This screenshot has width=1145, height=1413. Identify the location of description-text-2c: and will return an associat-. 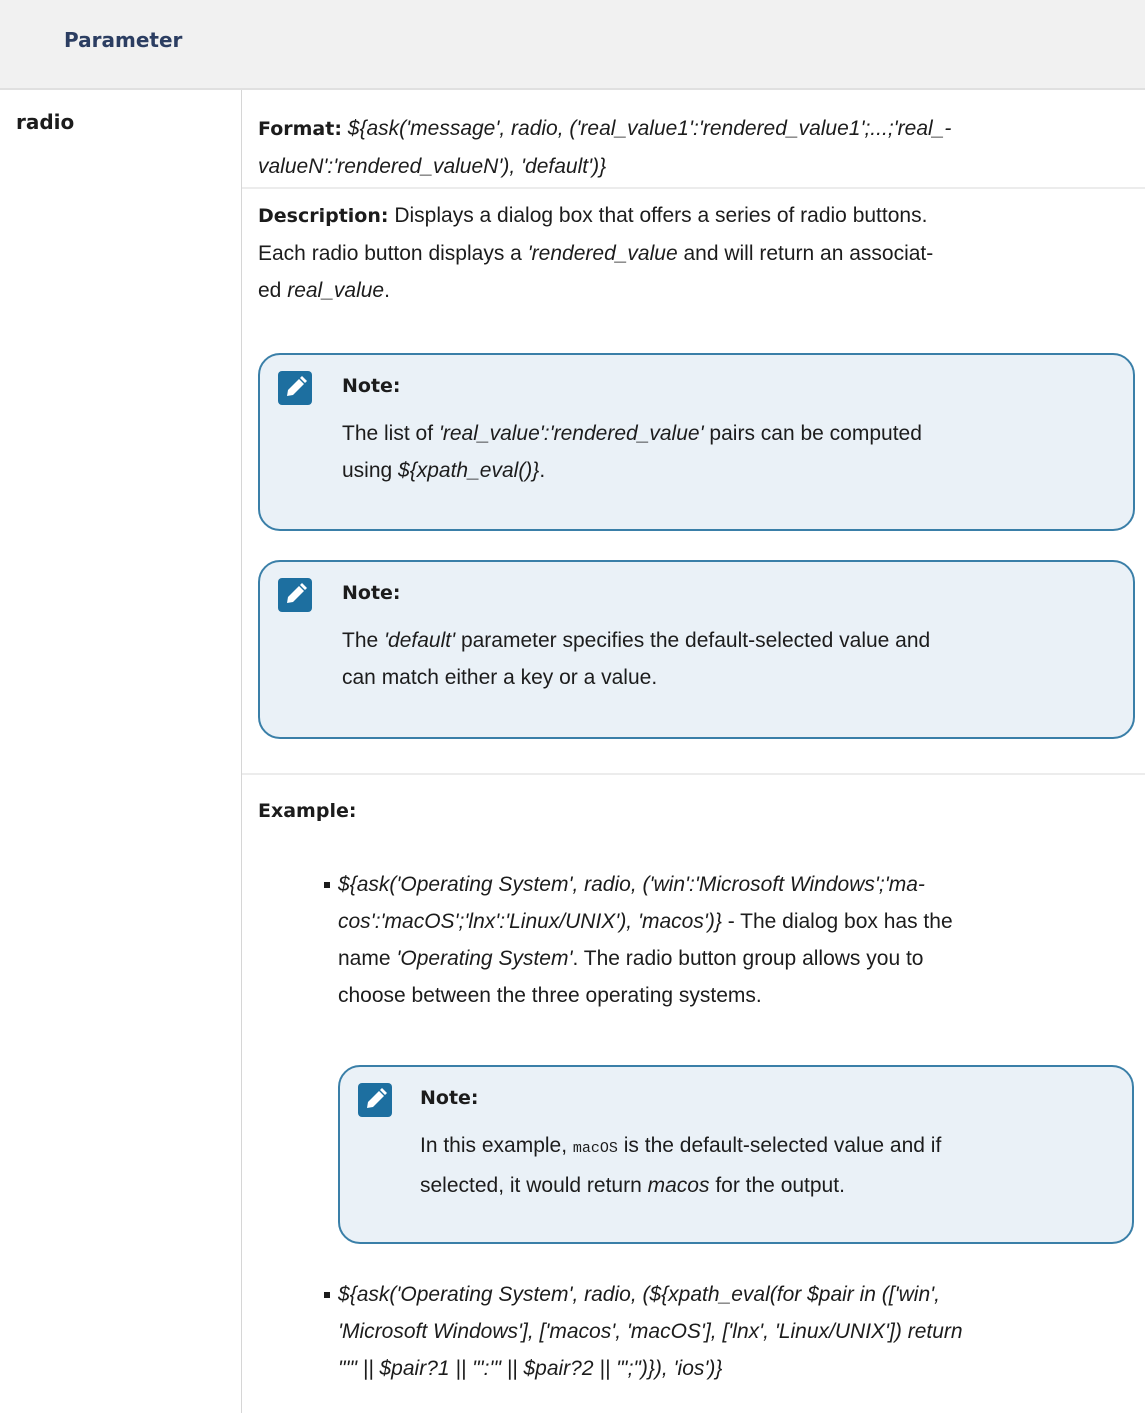
(805, 253).